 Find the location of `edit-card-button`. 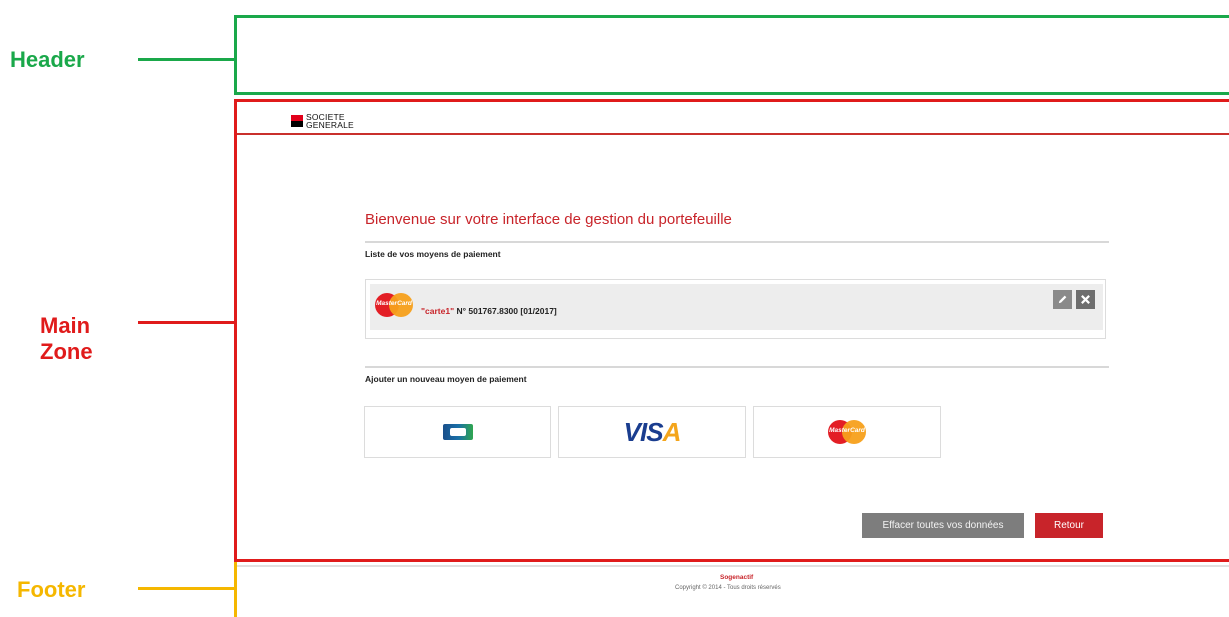

edit-card-button is located at coordinates (1062, 299).